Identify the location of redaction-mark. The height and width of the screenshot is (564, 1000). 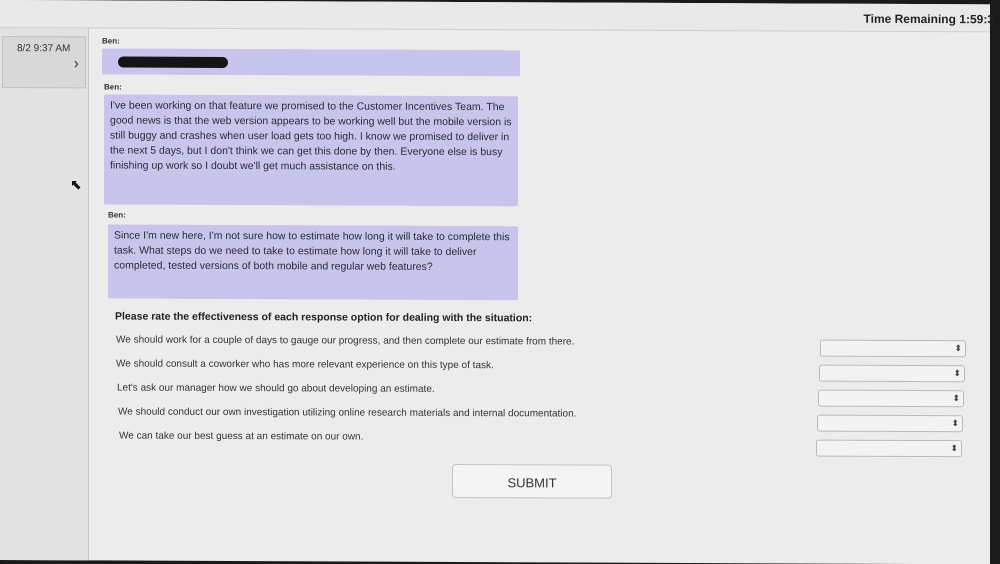
(173, 62).